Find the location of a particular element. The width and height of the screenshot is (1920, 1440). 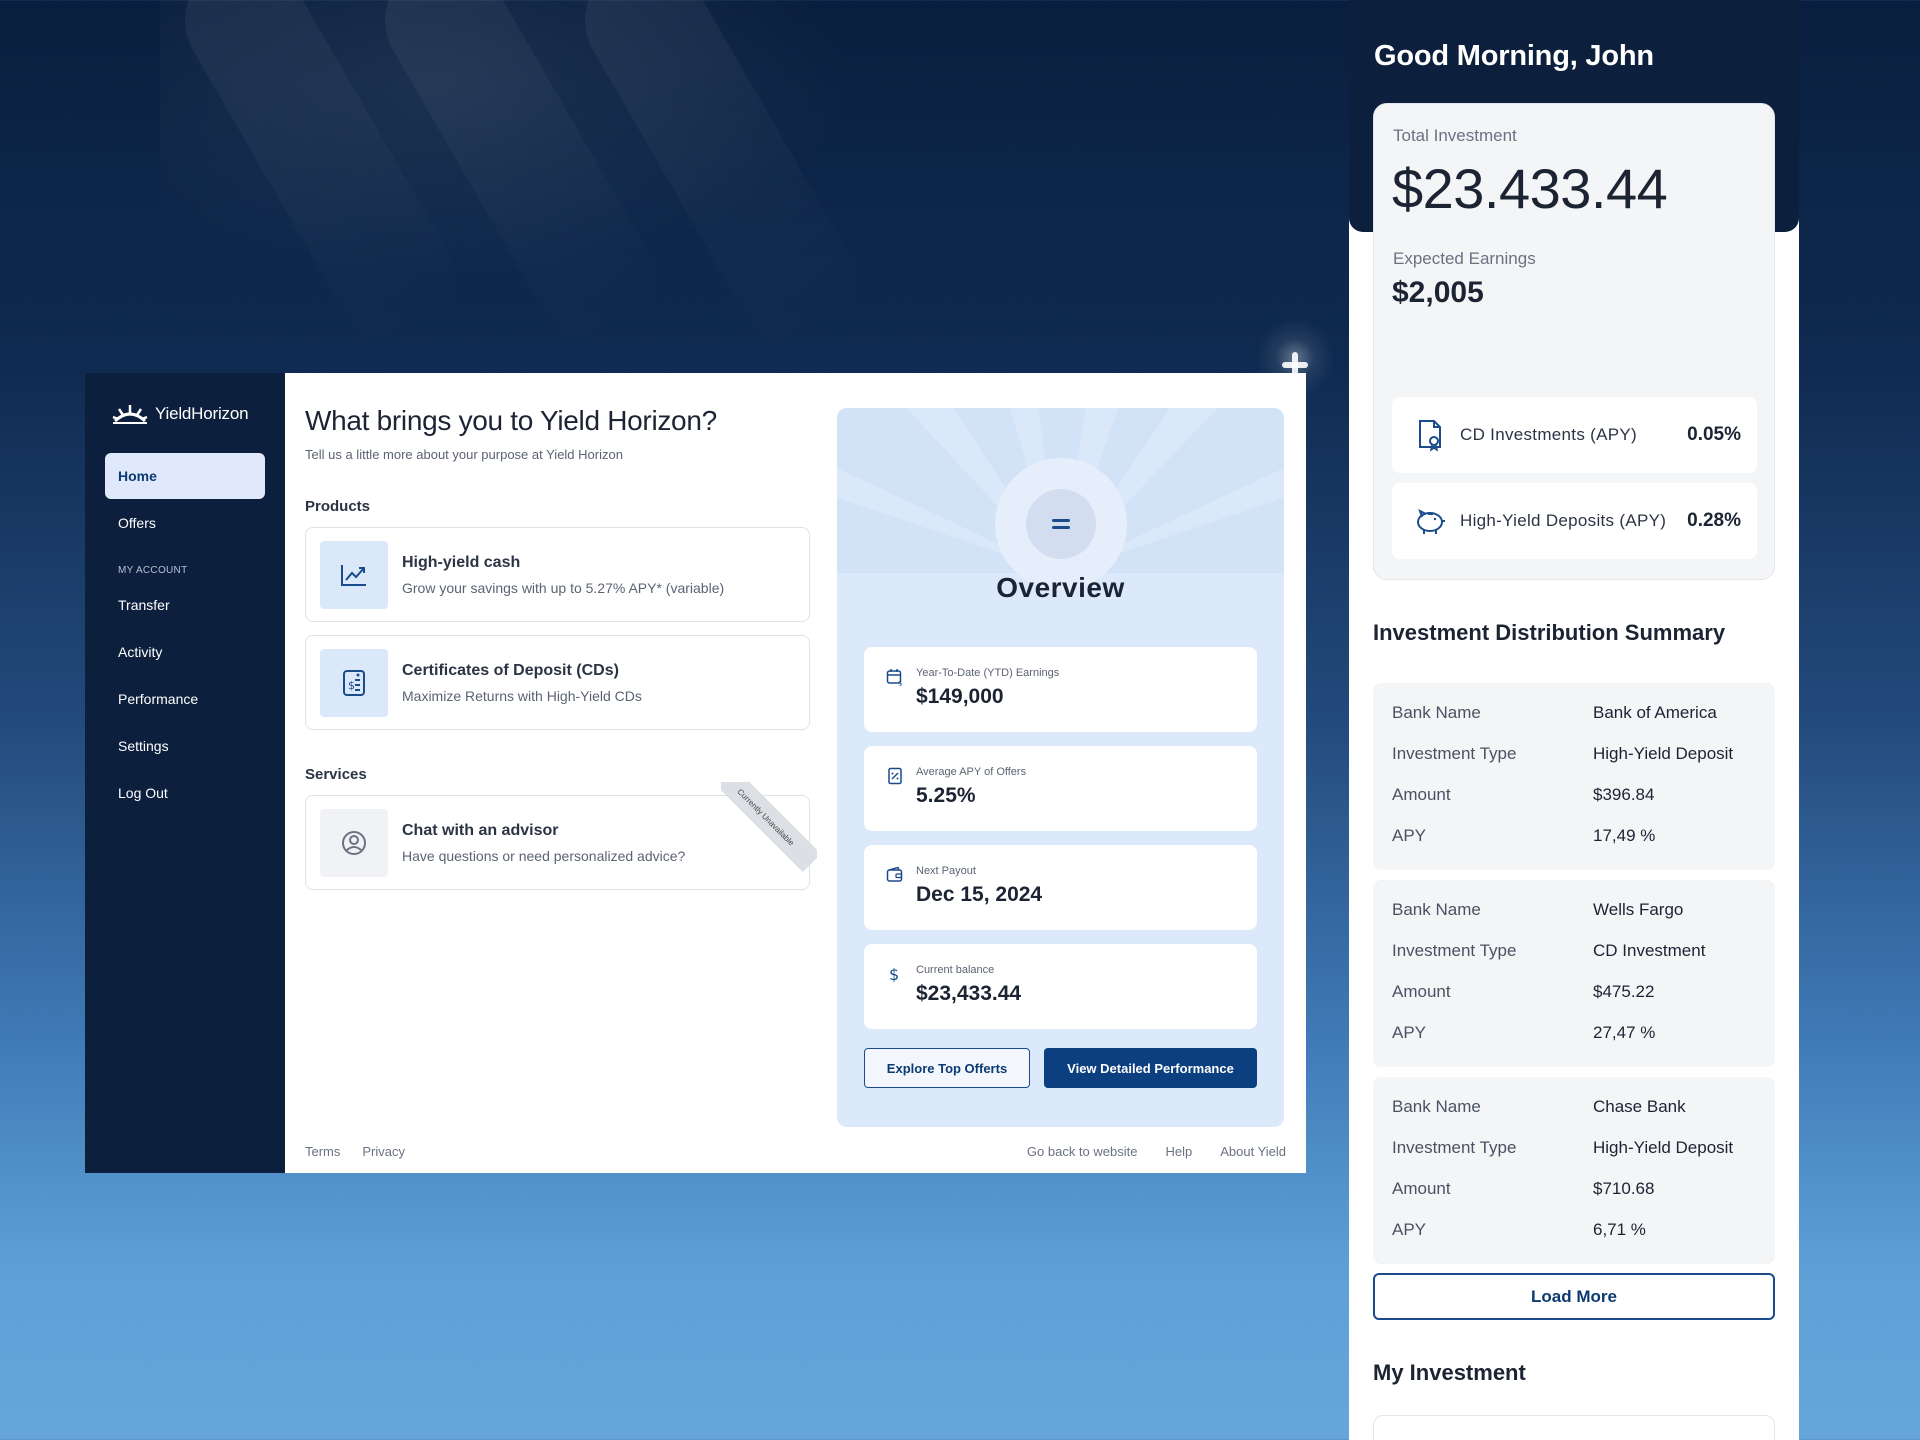

investment-type-value: High-Yield Deposit is located at coordinates (1663, 1147).